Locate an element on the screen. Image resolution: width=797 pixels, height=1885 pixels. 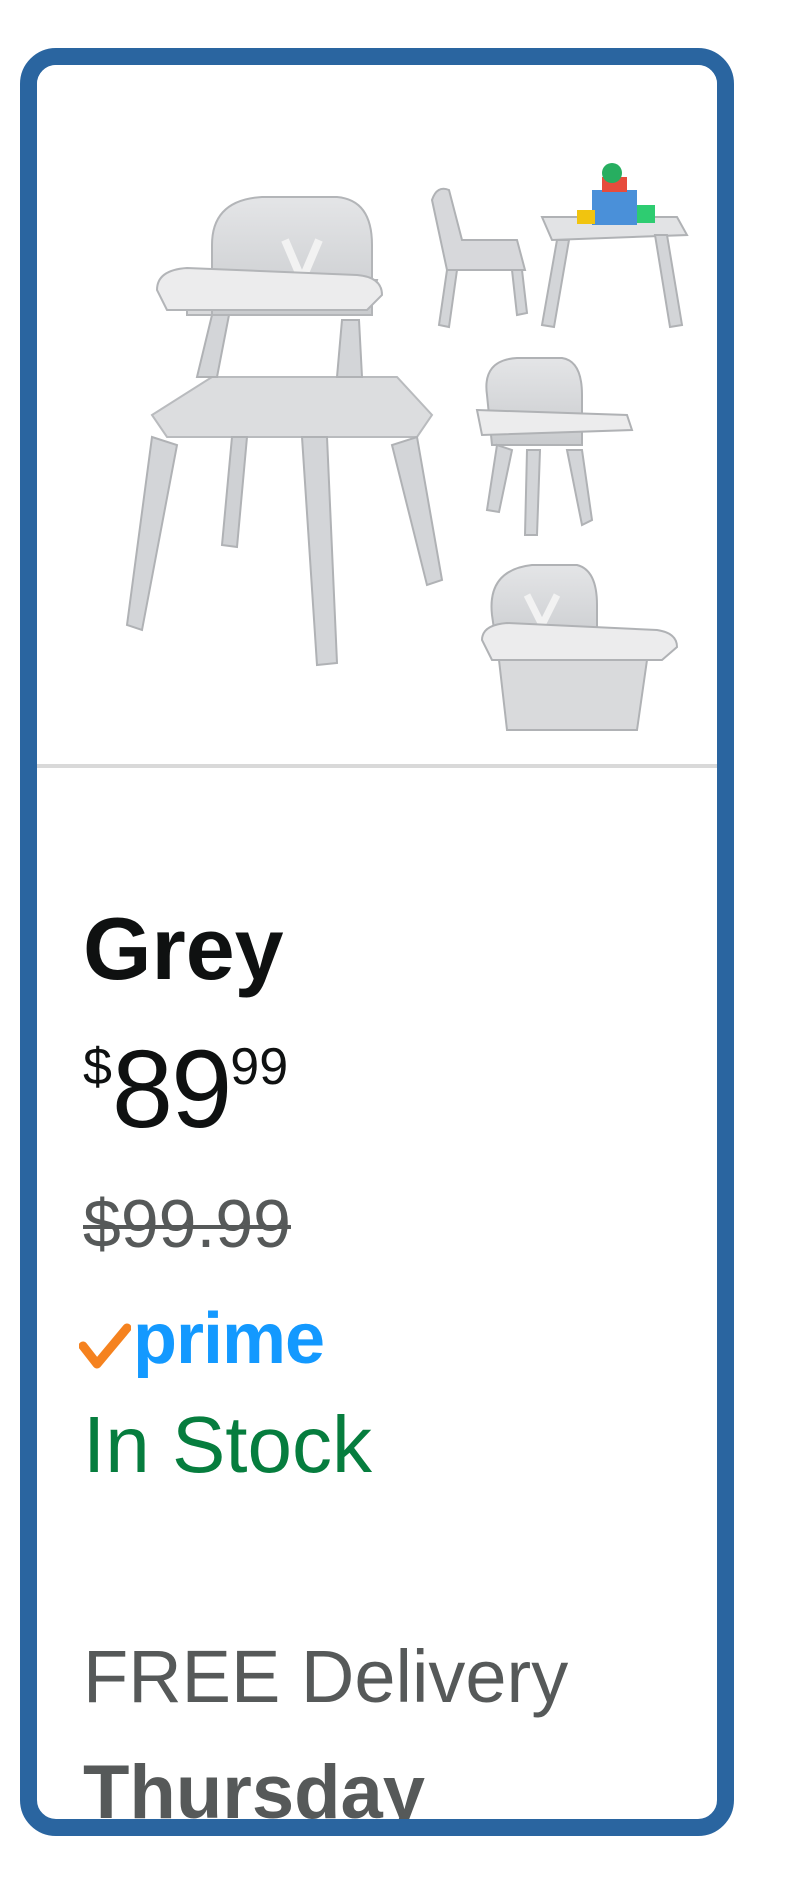
price: $8999 is located at coordinates (185, 1090).